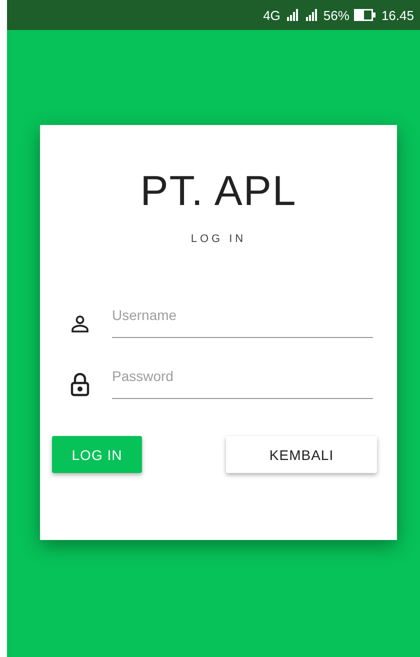  What do you see at coordinates (336, 15) in the screenshot?
I see `battery-percent: 56%` at bounding box center [336, 15].